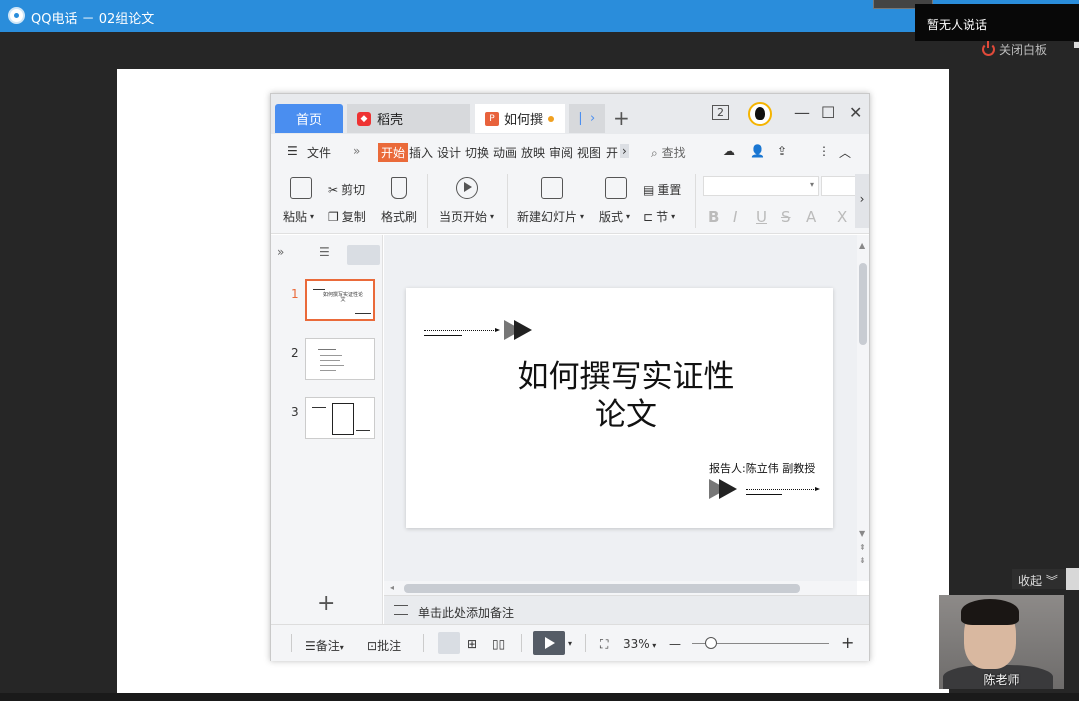  What do you see at coordinates (399, 216) in the screenshot?
I see `format-painter-button: 格式刷` at bounding box center [399, 216].